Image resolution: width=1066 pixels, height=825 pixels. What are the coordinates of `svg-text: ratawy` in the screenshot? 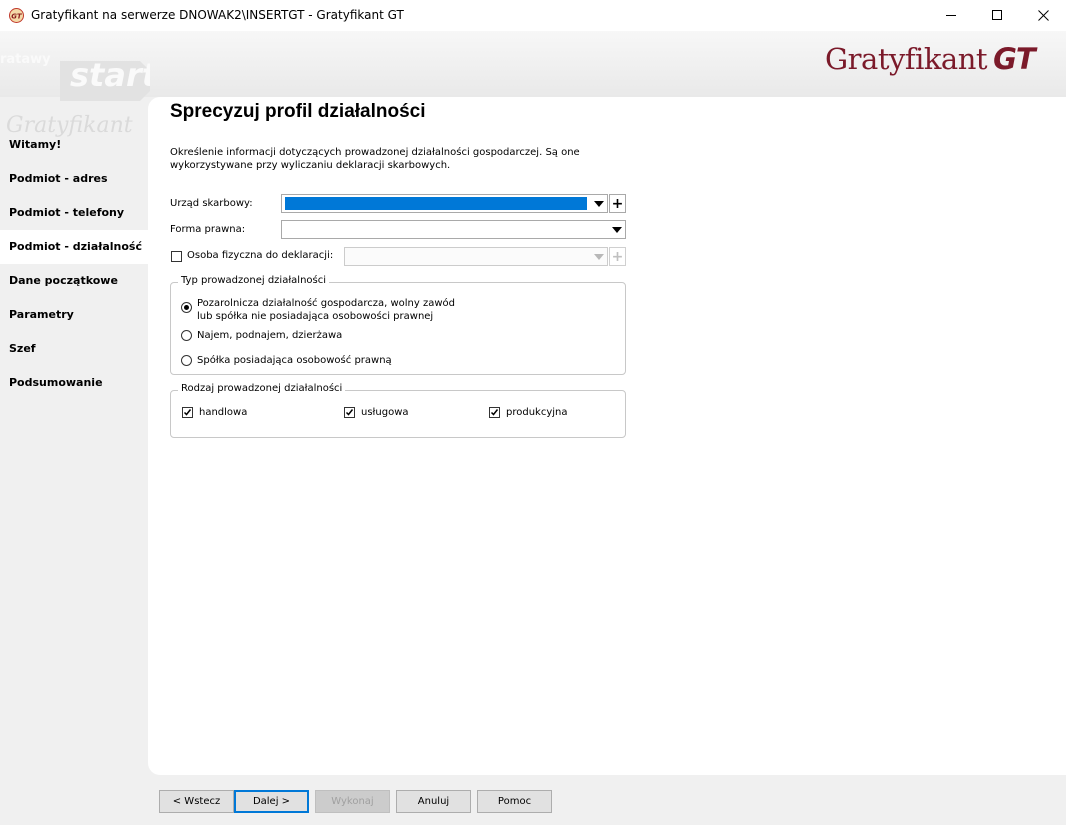 It's located at (25, 59).